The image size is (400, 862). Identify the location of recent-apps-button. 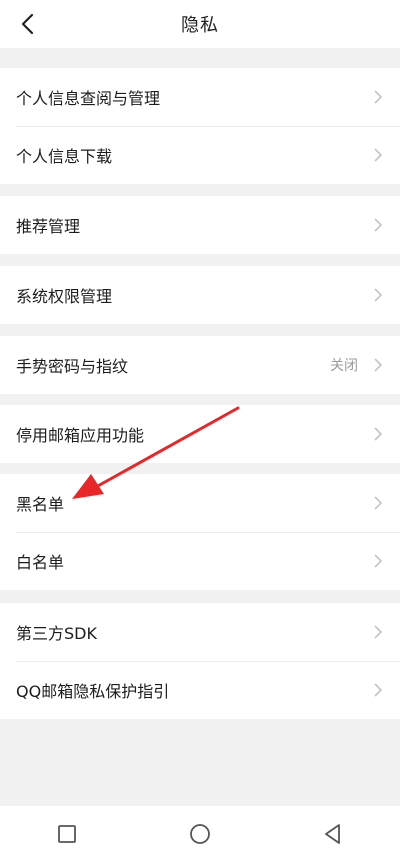
(67, 834).